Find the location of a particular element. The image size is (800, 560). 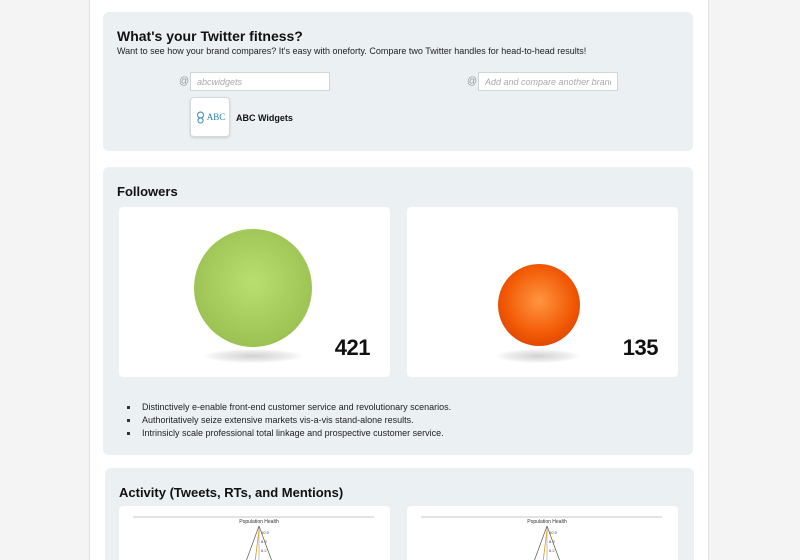

brand-logo: ABC is located at coordinates (210, 117).